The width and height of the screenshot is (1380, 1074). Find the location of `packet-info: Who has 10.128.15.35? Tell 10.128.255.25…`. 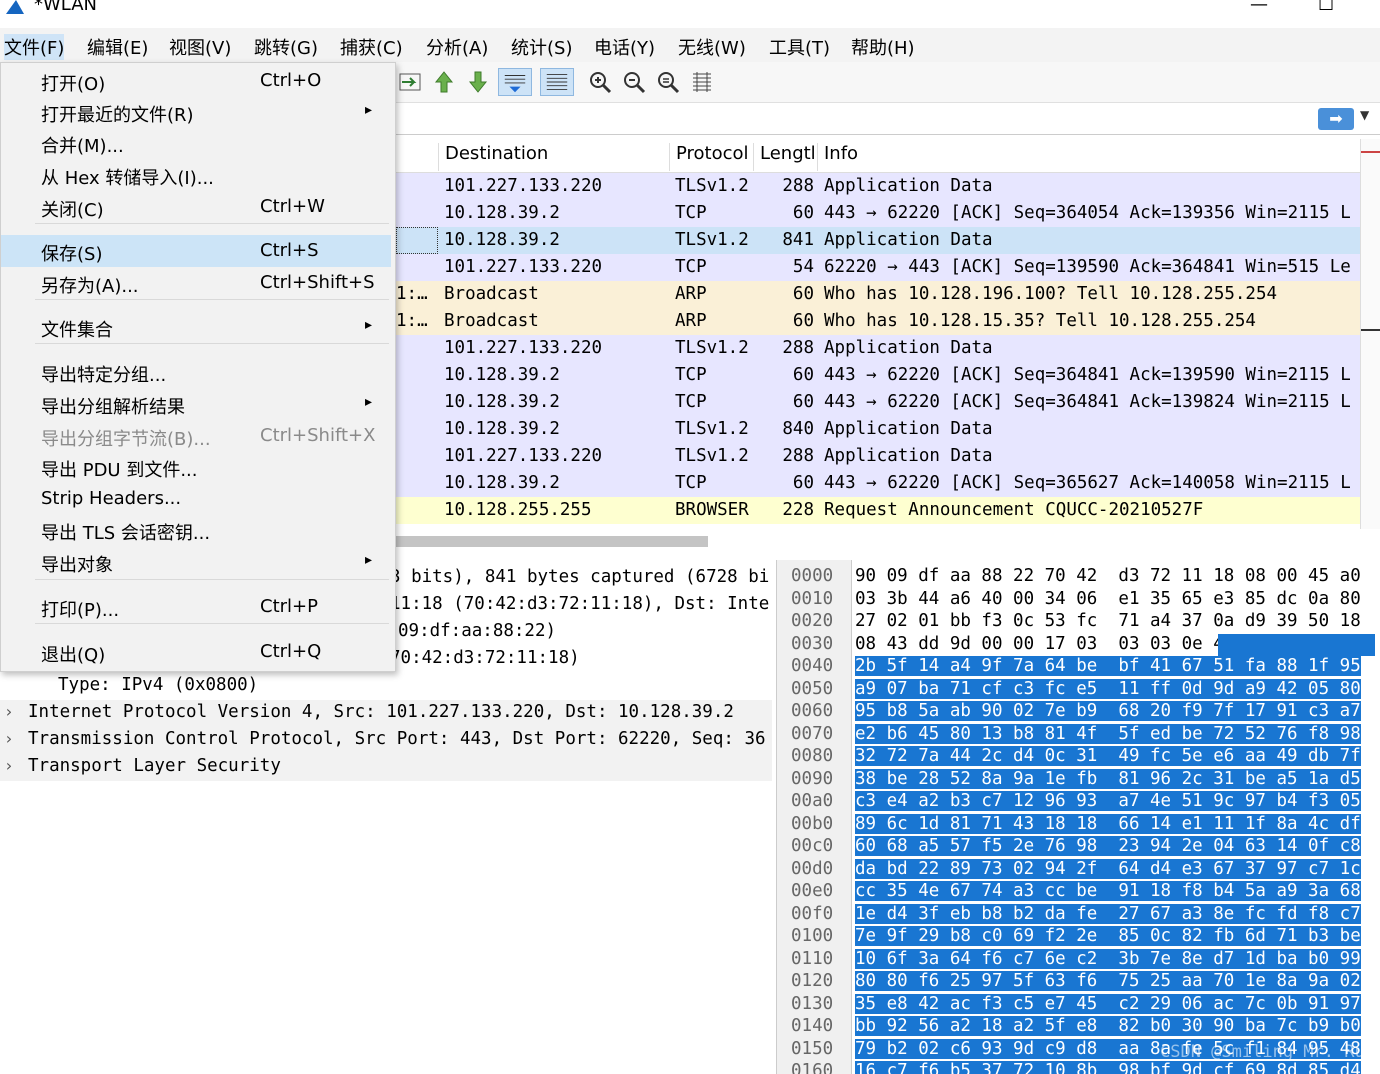

packet-info: Who has 10.128.15.35? Tell 10.128.255.25… is located at coordinates (1040, 321).